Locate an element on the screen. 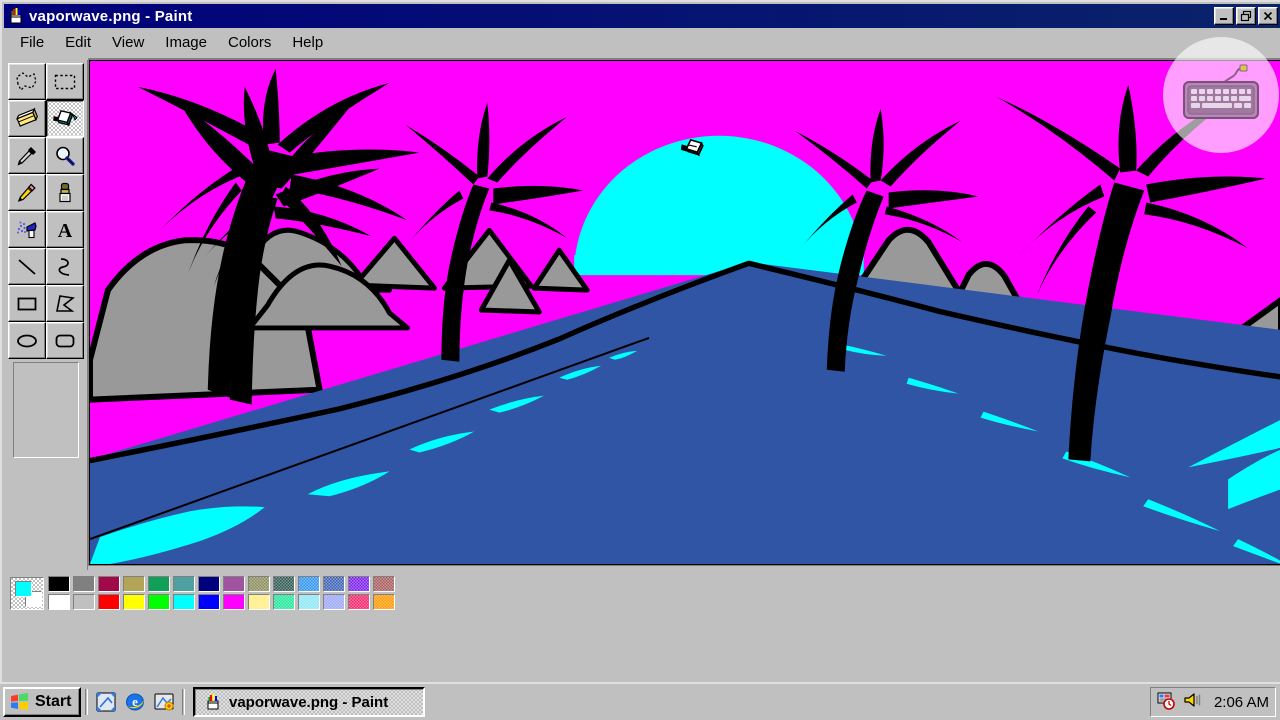  tool-free-form-select is located at coordinates (27, 81).